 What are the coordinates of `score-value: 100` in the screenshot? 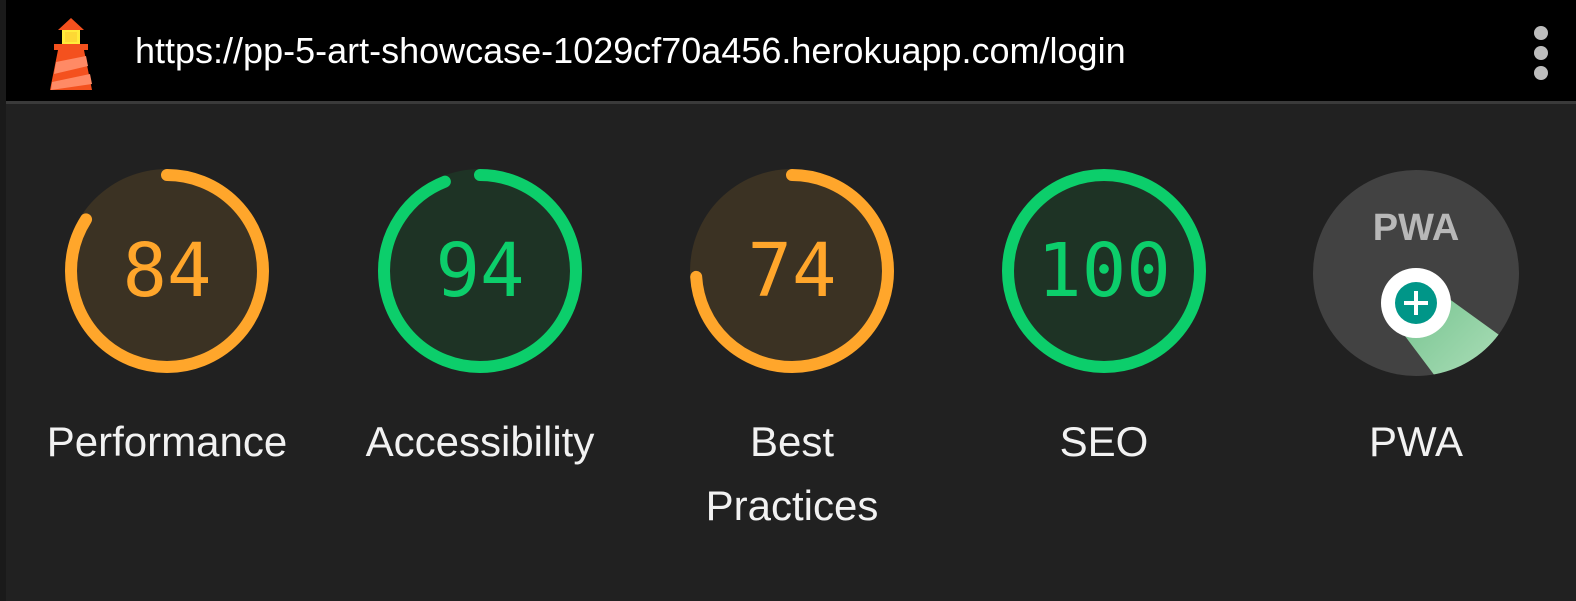 It's located at (1104, 271).